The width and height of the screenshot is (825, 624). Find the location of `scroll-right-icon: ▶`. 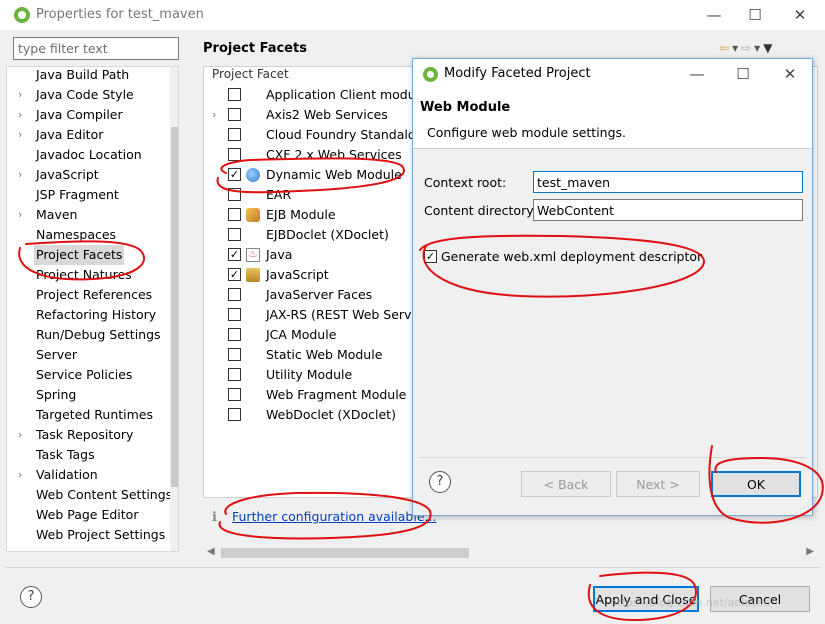

scroll-right-icon: ▶ is located at coordinates (810, 551).